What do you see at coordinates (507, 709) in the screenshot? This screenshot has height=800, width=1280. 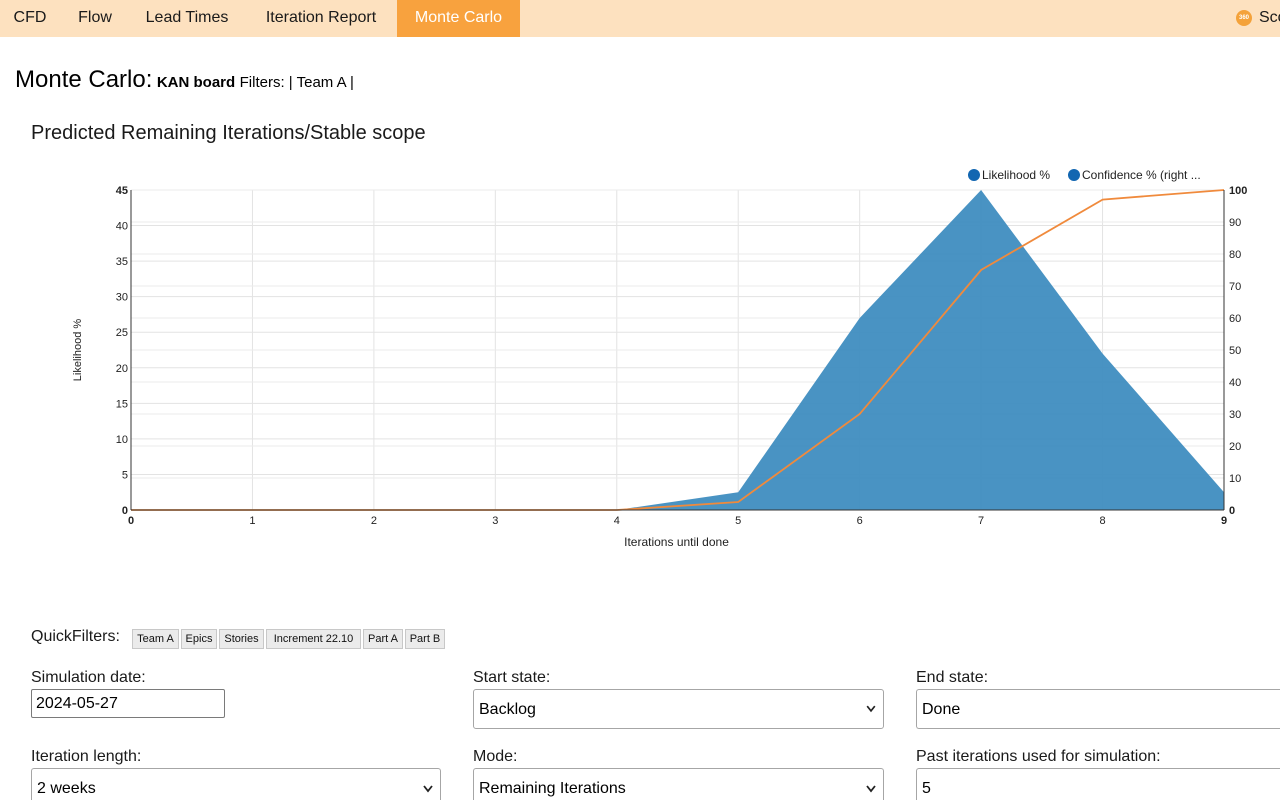 I see `start-state-value: Backlog` at bounding box center [507, 709].